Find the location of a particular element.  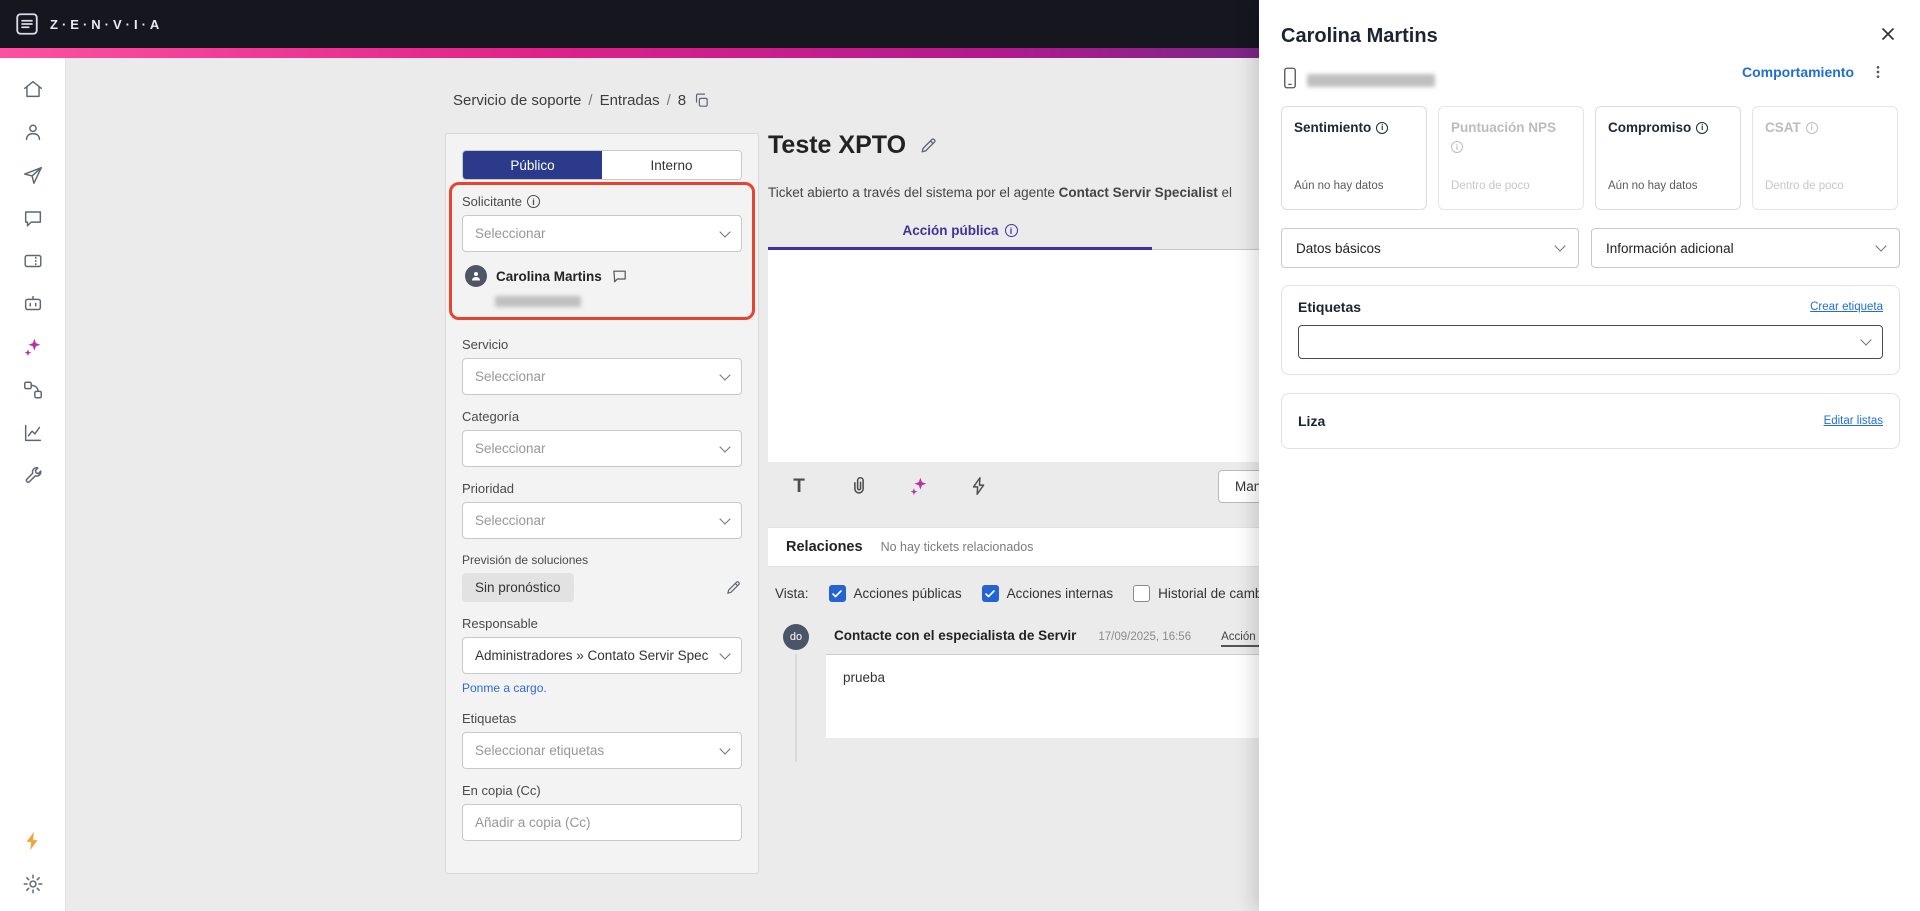

flash-icon is located at coordinates (33, 841).